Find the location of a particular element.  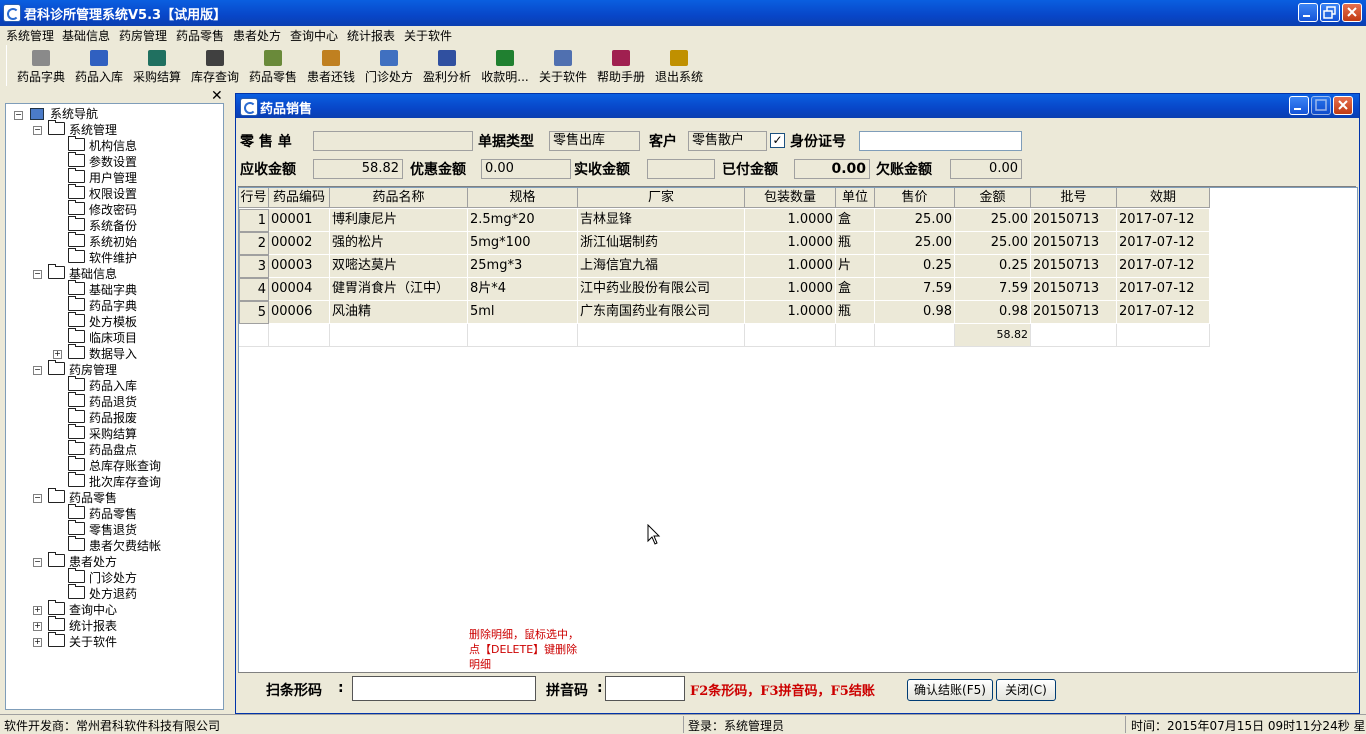

table-cell: 上海信宜九福 is located at coordinates (661, 266).